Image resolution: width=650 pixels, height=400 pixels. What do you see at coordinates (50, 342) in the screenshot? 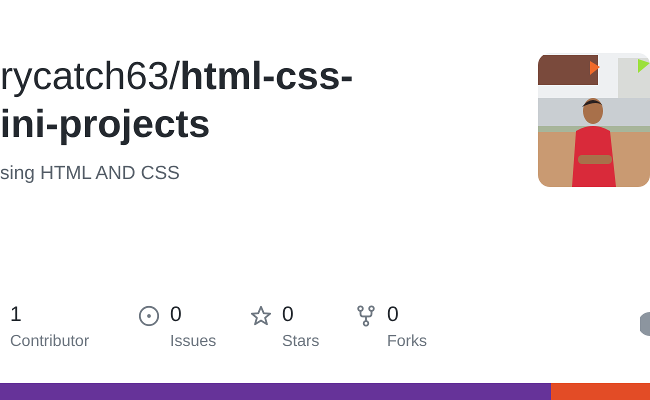
I see `stat-label: Contributor` at bounding box center [50, 342].